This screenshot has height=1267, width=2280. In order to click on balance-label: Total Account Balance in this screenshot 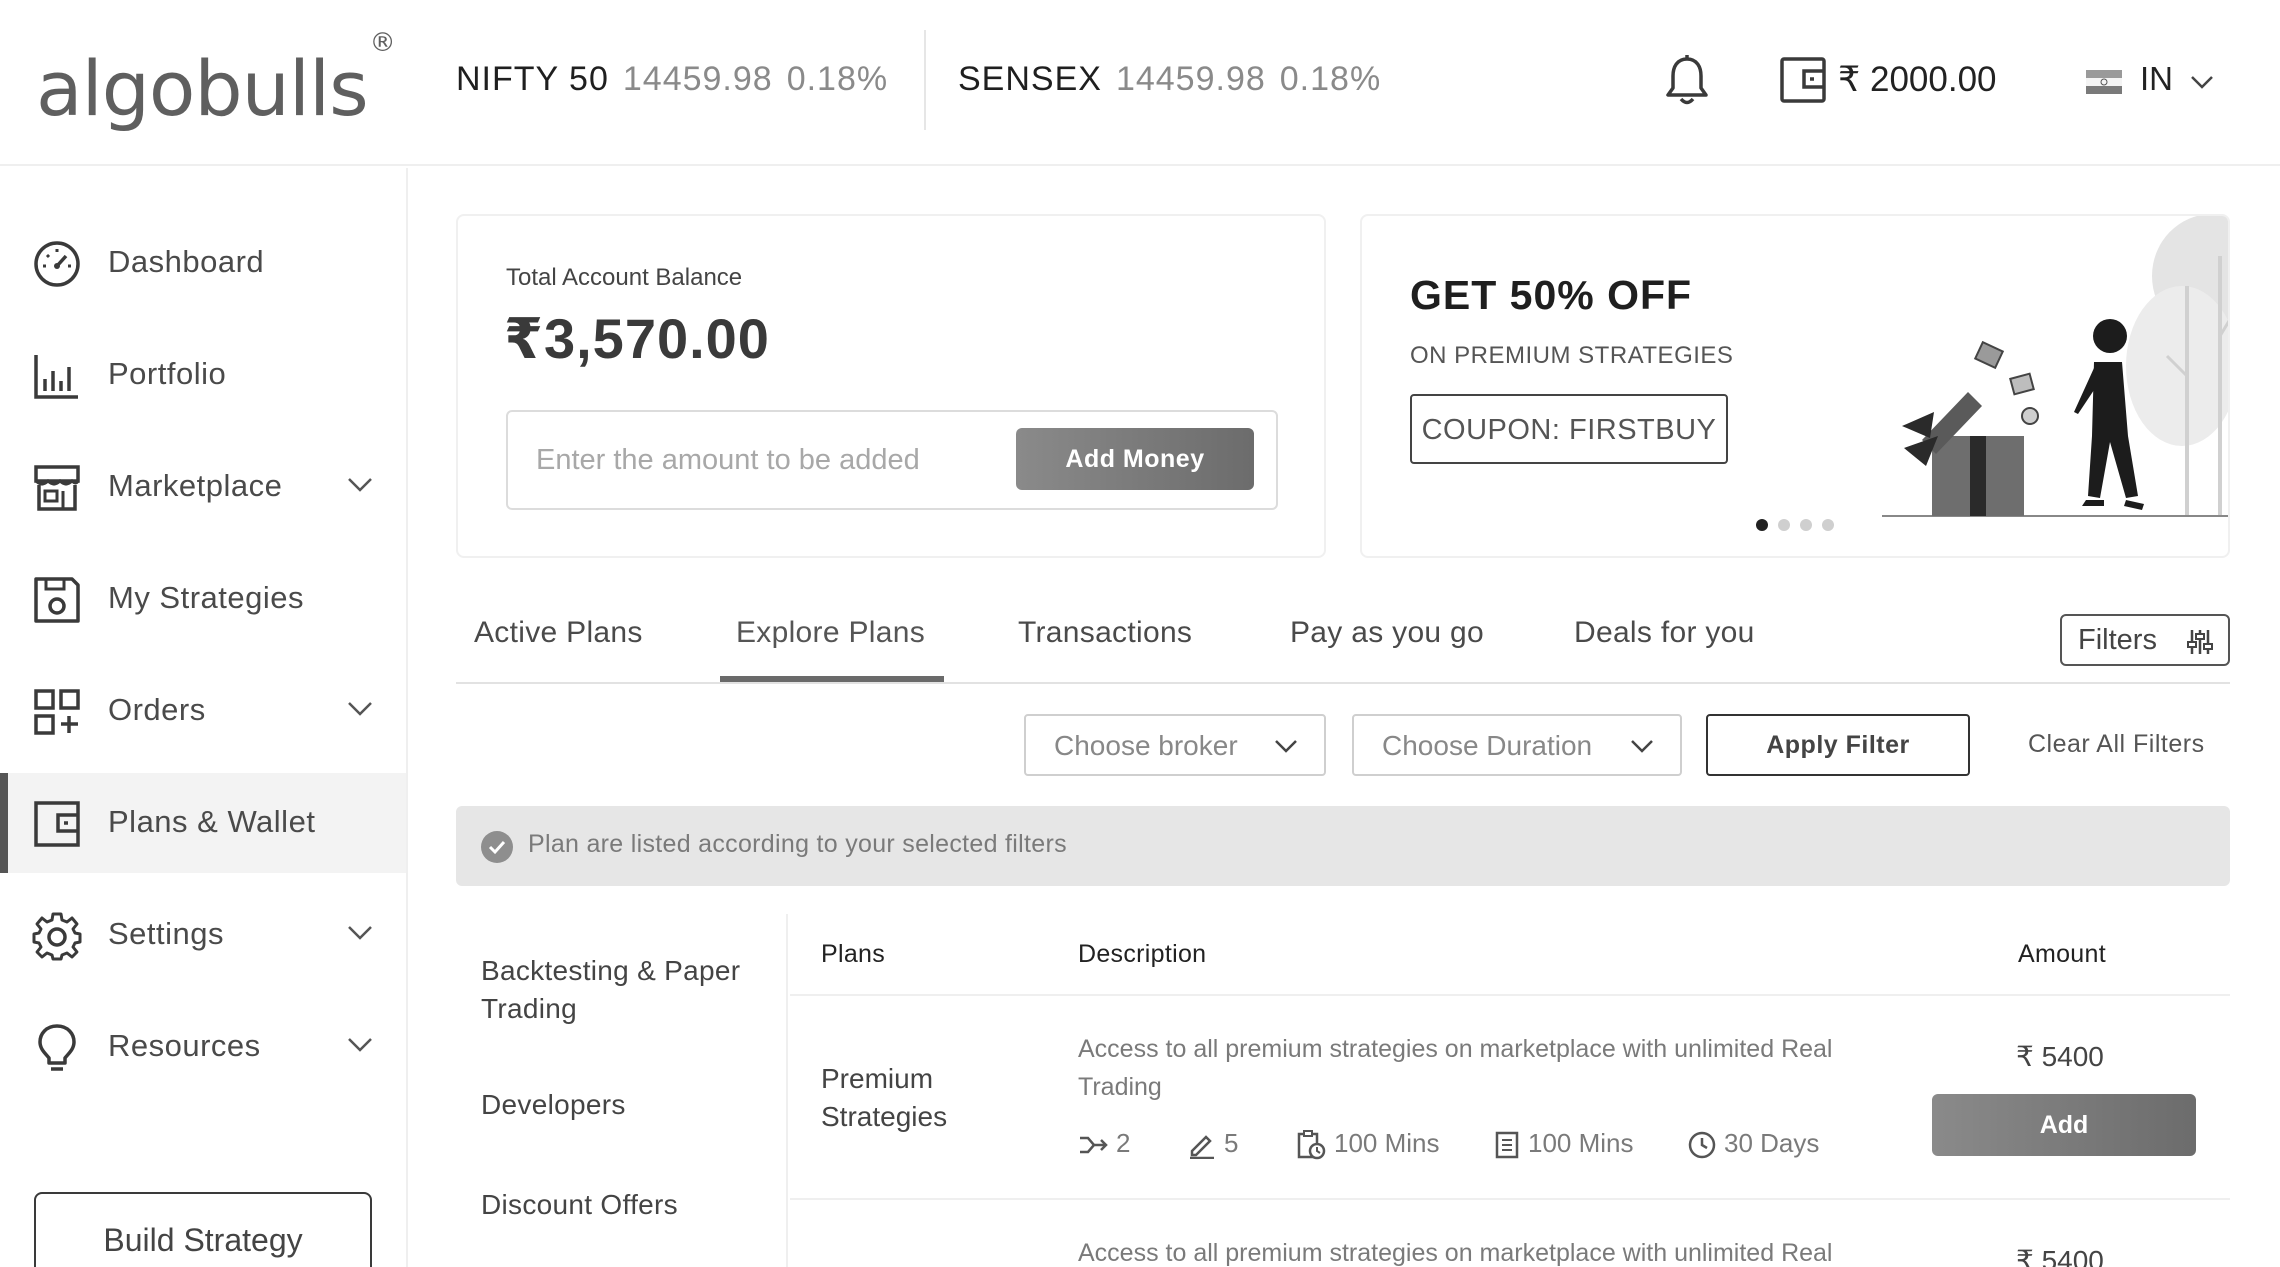, I will do `click(624, 277)`.